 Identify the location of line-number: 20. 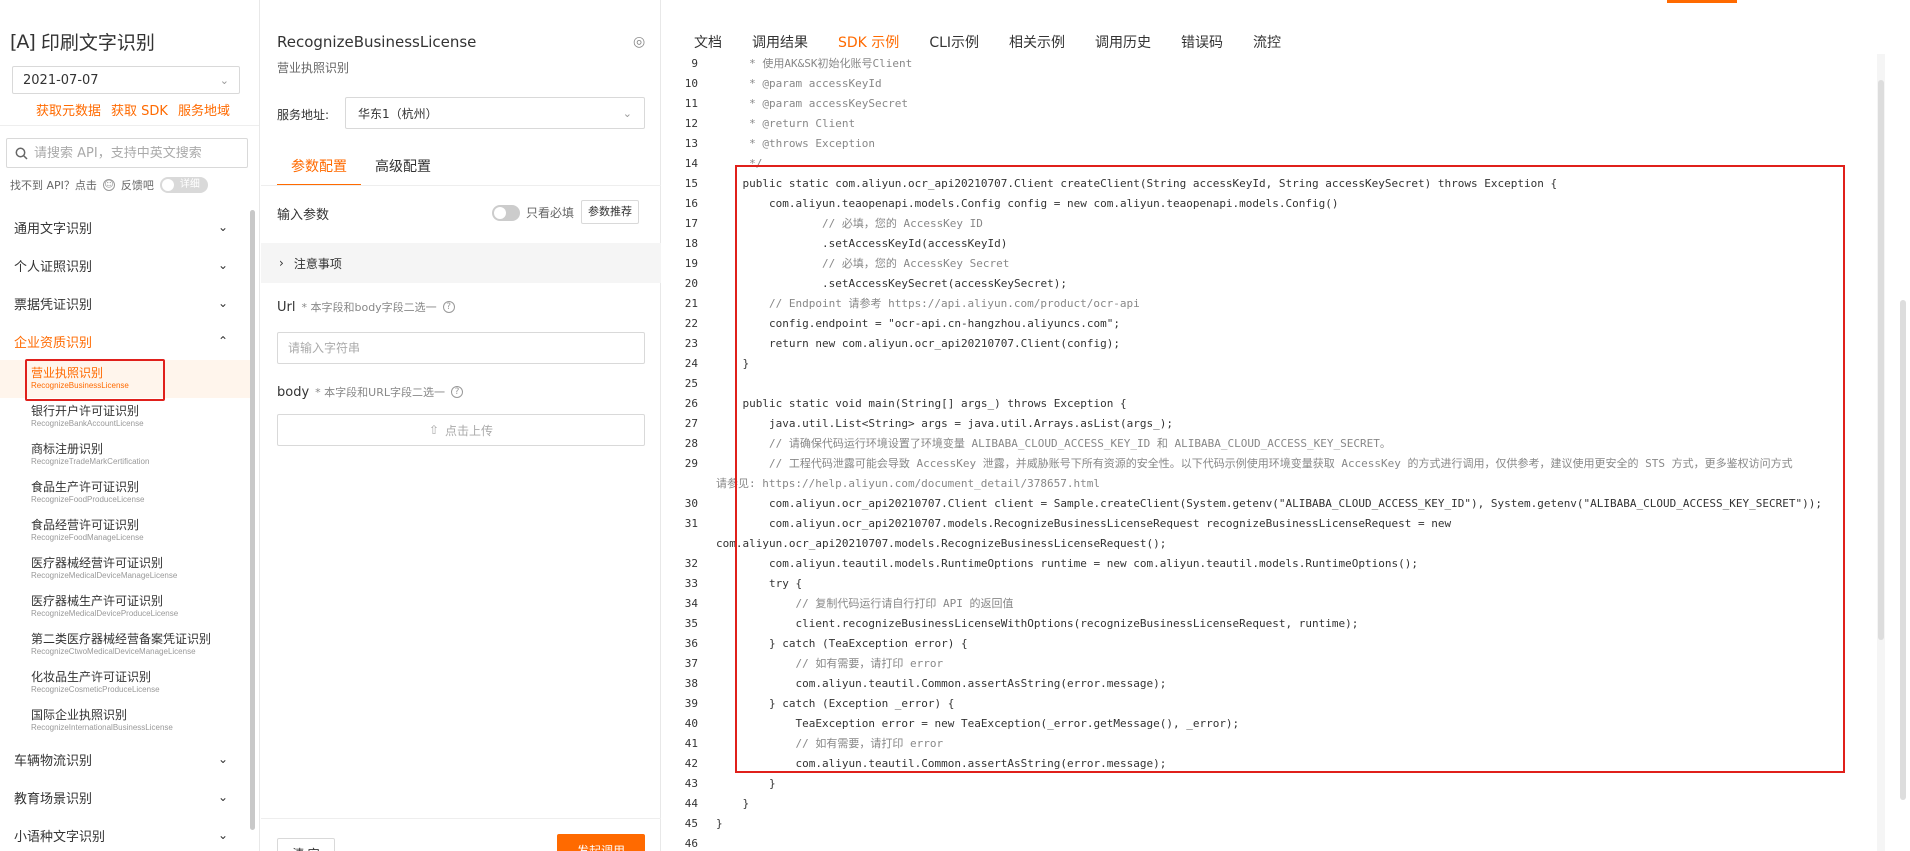
(691, 283).